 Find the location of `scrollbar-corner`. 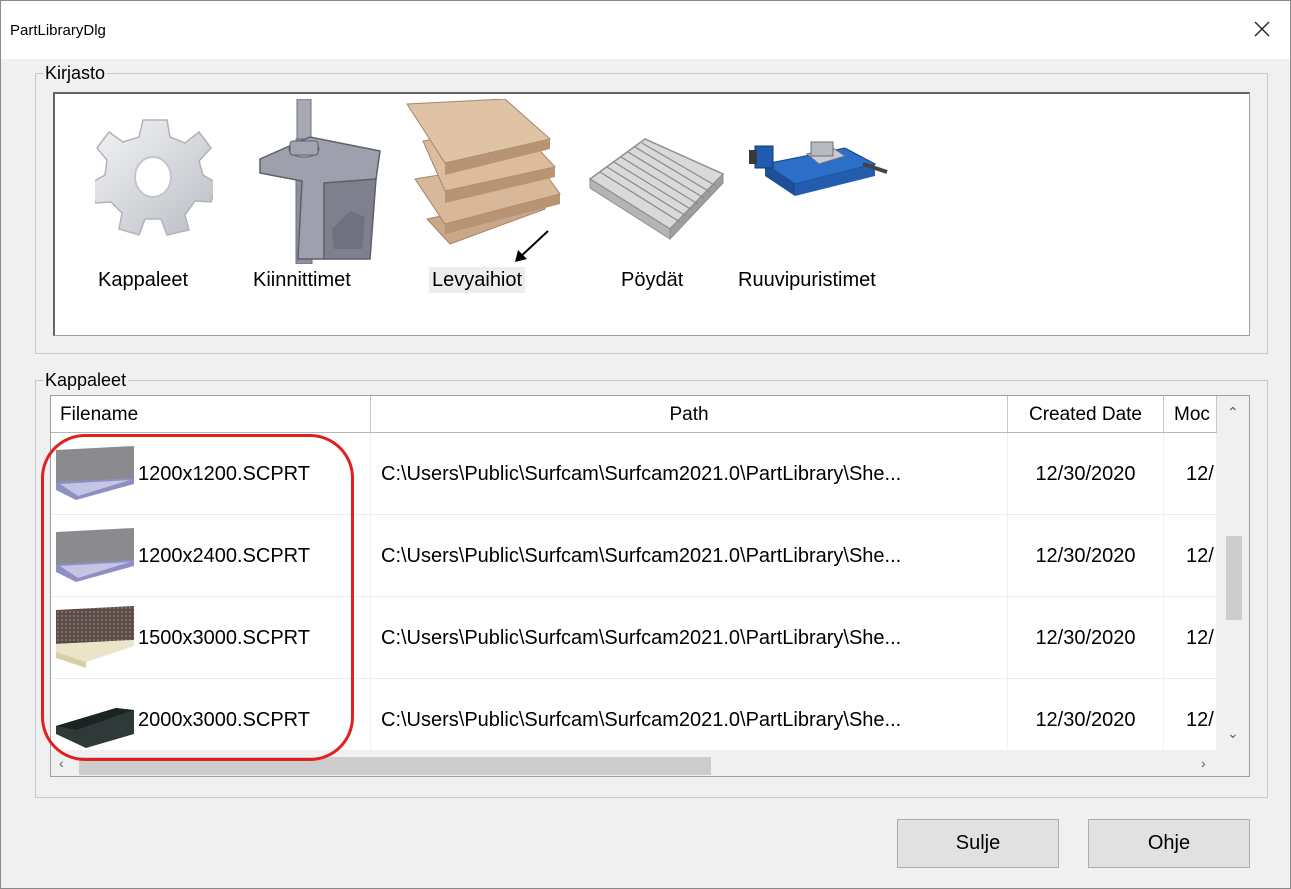

scrollbar-corner is located at coordinates (1233, 763).